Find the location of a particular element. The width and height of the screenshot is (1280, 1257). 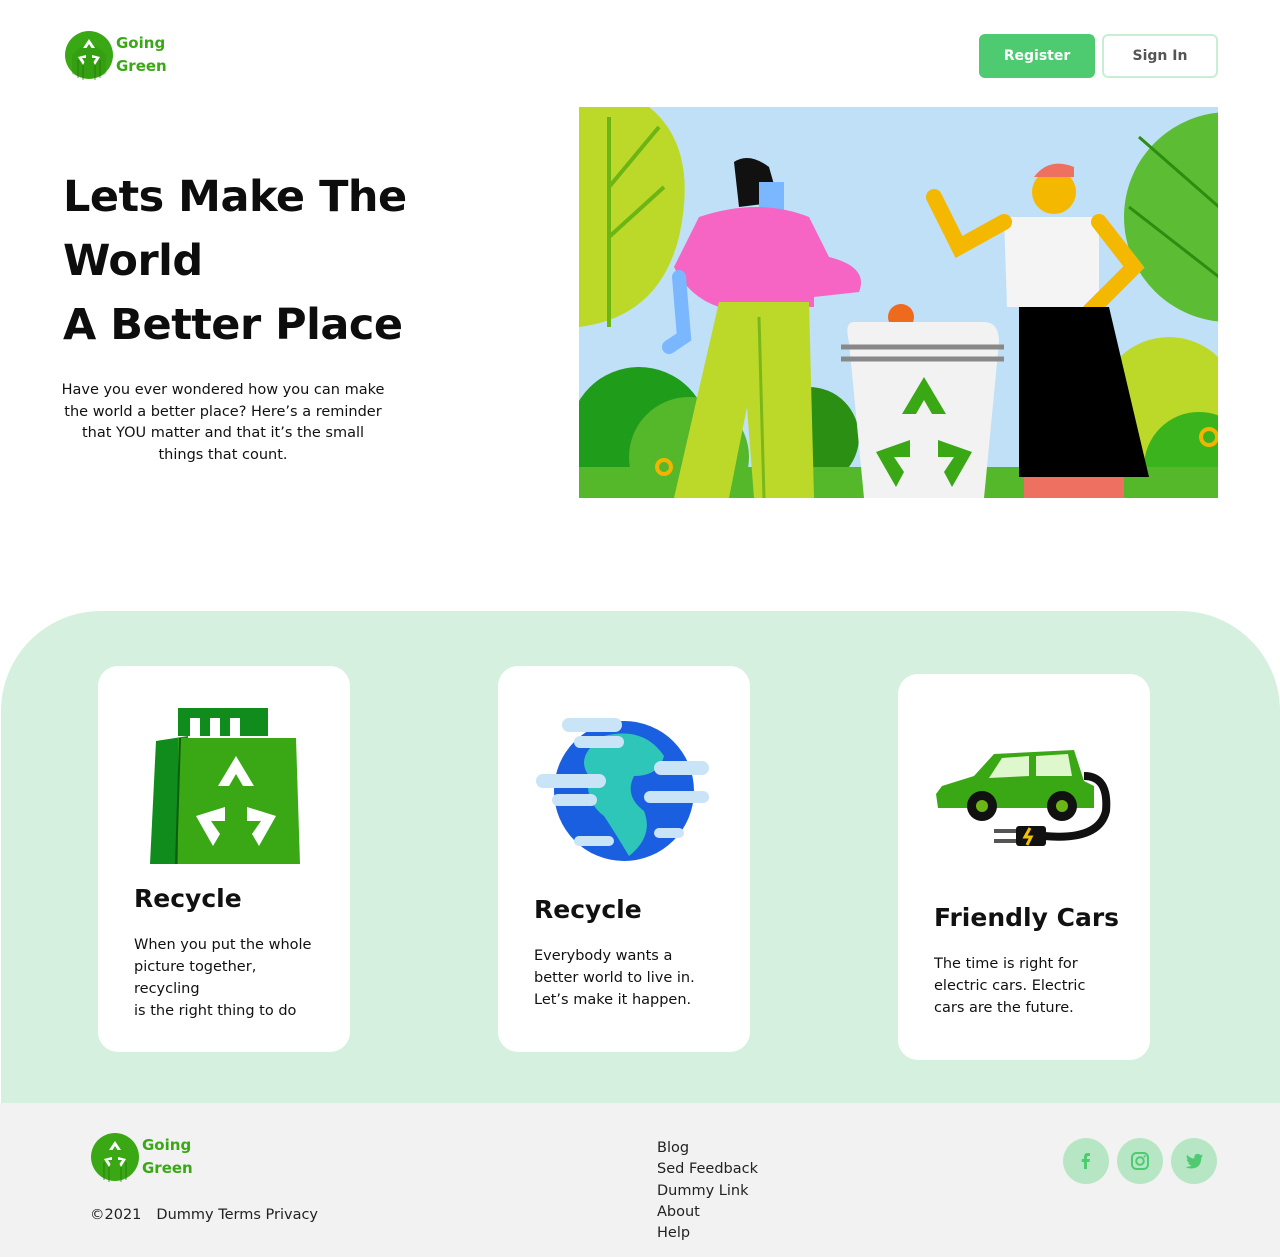

hero-title-line-3: A Better Place is located at coordinates (233, 325).